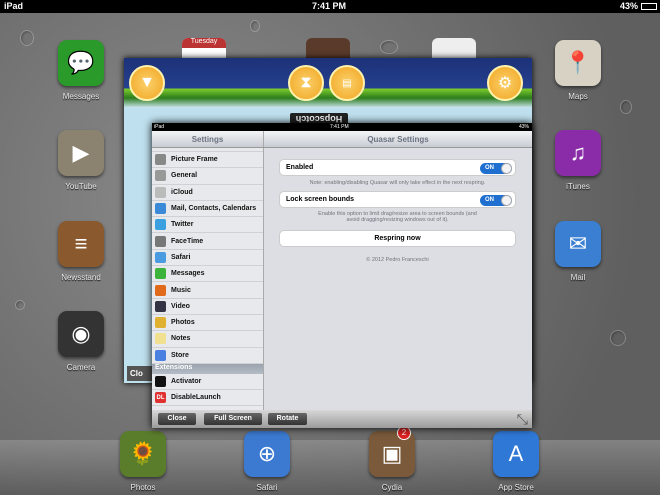  I want to click on enabled-row: Enabled ON, so click(397, 167).